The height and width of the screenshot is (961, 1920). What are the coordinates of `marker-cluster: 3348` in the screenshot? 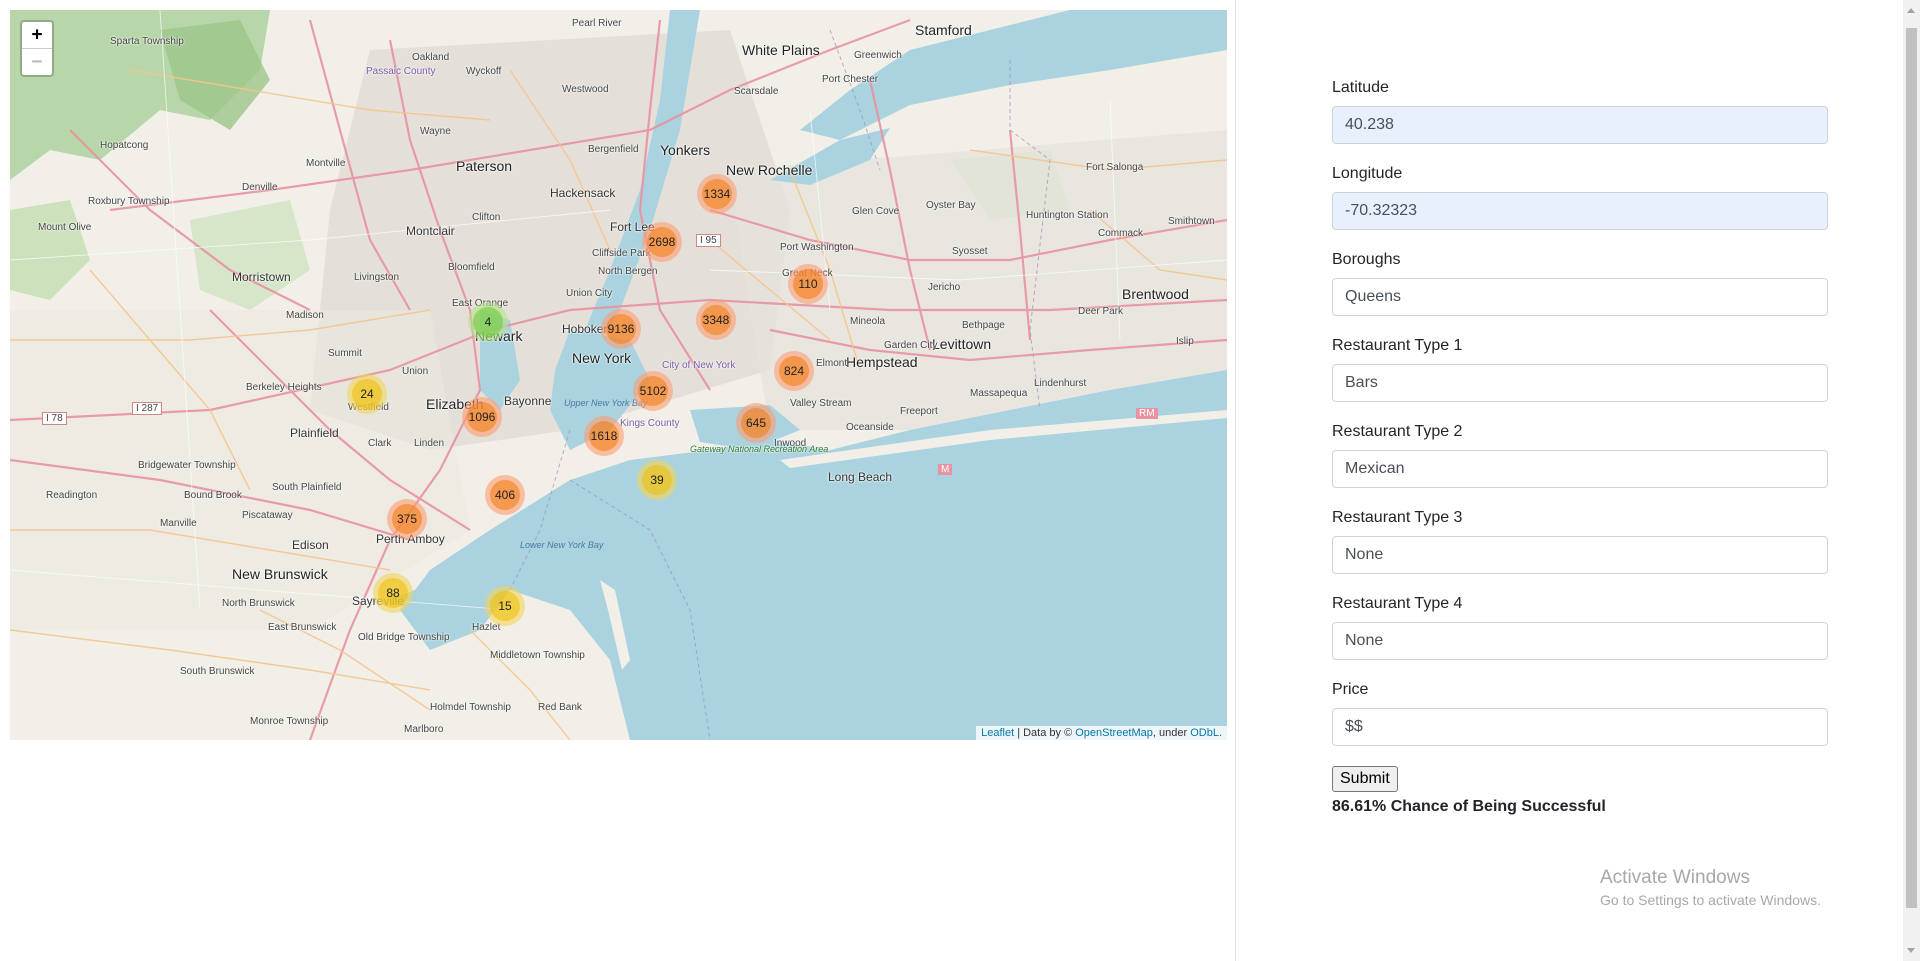 It's located at (716, 320).